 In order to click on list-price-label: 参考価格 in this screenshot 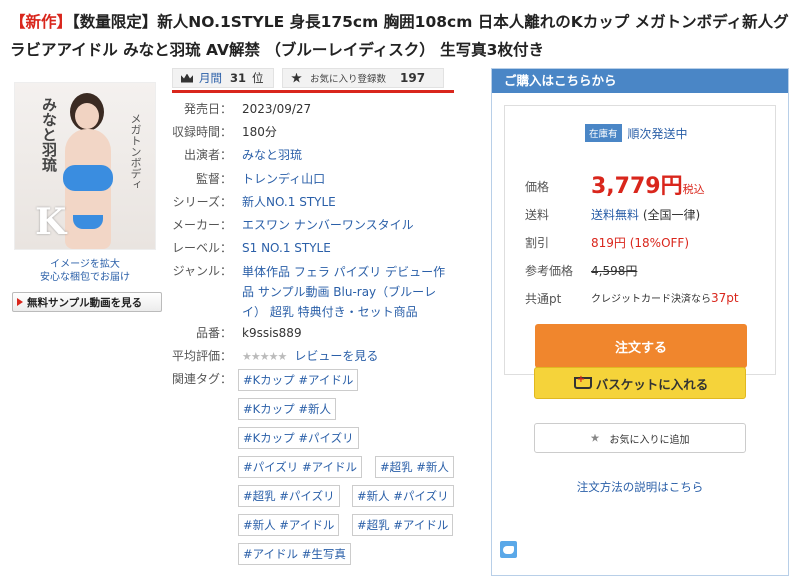, I will do `click(549, 271)`.